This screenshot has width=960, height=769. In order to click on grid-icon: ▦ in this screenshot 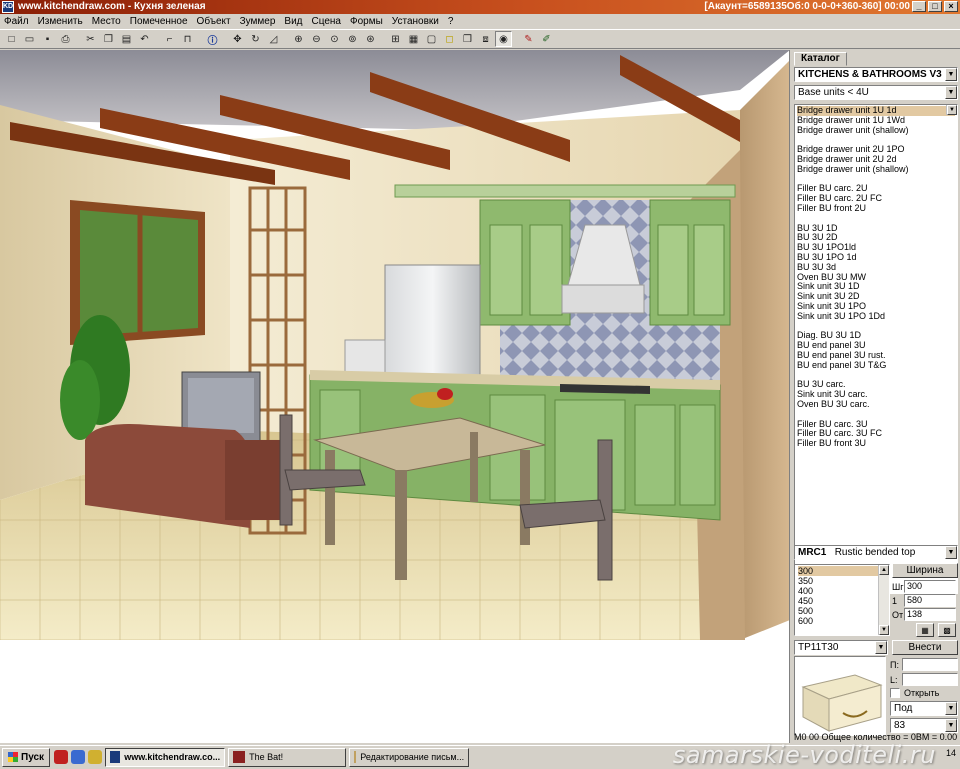, I will do `click(925, 630)`.